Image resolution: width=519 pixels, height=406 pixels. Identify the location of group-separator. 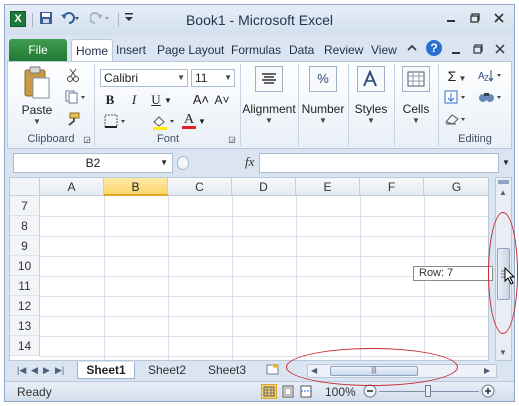
(348, 105).